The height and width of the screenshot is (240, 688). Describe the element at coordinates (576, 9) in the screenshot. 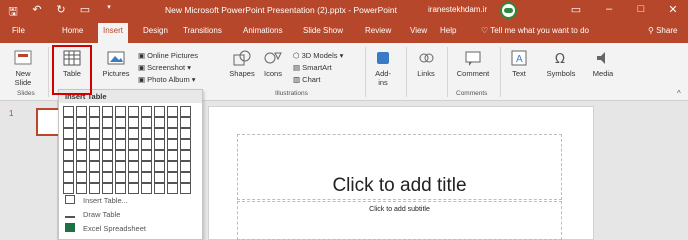

I see `ribbon-display-icon: ▭` at that location.